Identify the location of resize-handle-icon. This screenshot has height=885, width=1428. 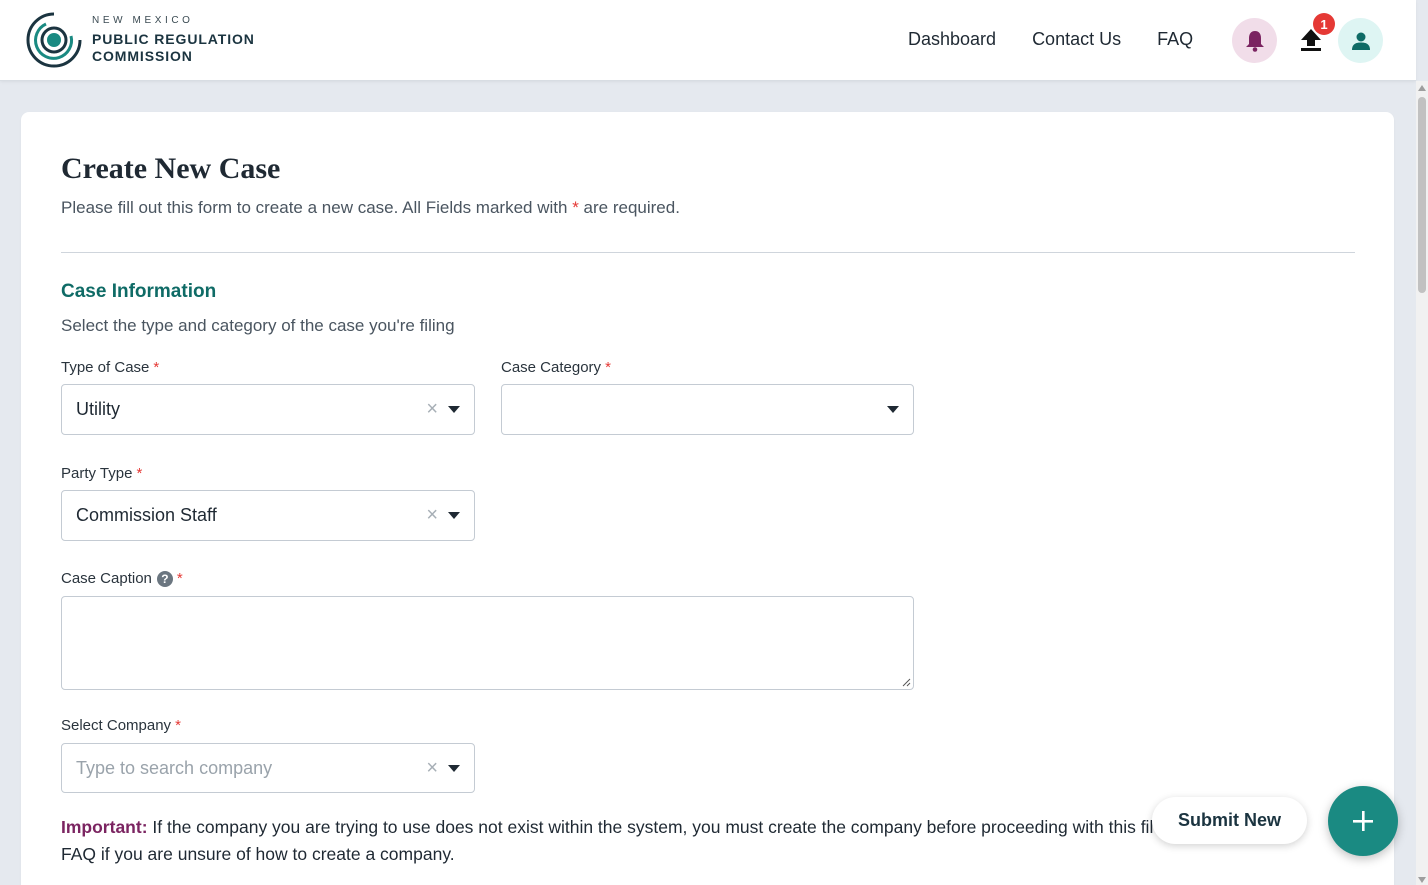
(906, 682).